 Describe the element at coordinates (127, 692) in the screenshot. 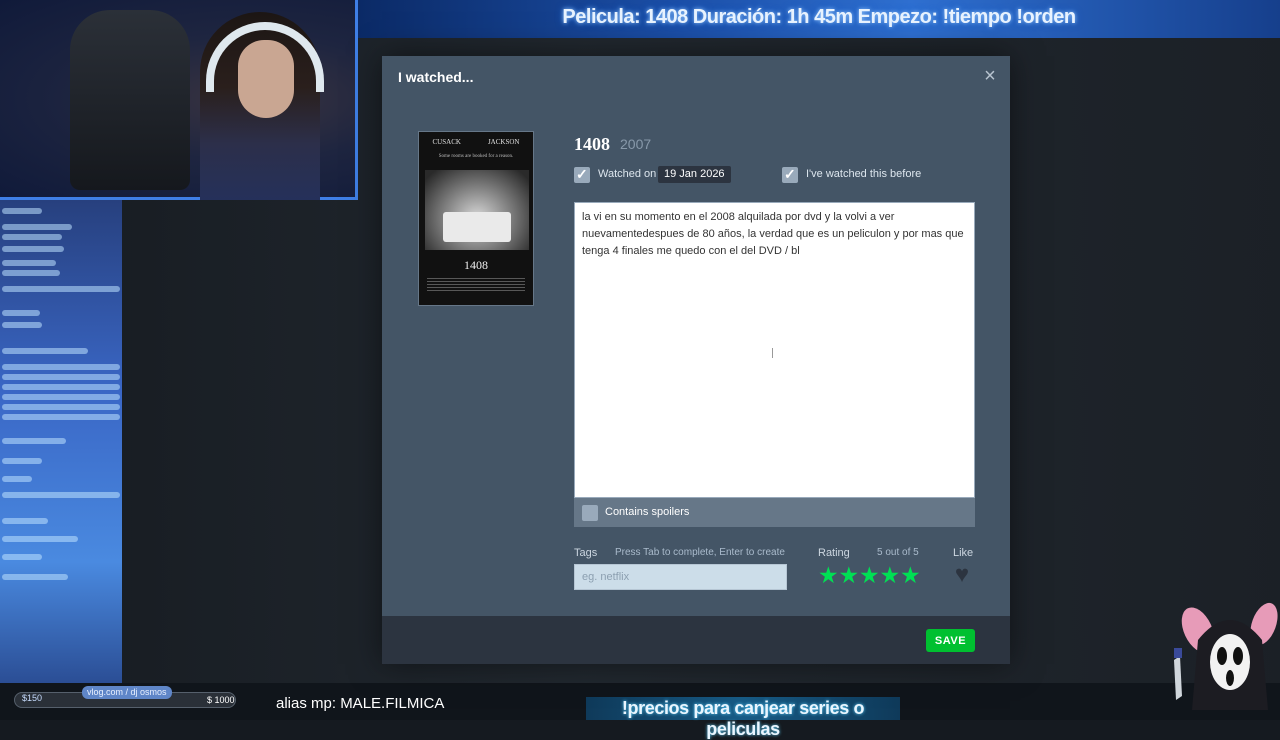

I see `vlog-tag: vlog.com / dj osmos` at that location.